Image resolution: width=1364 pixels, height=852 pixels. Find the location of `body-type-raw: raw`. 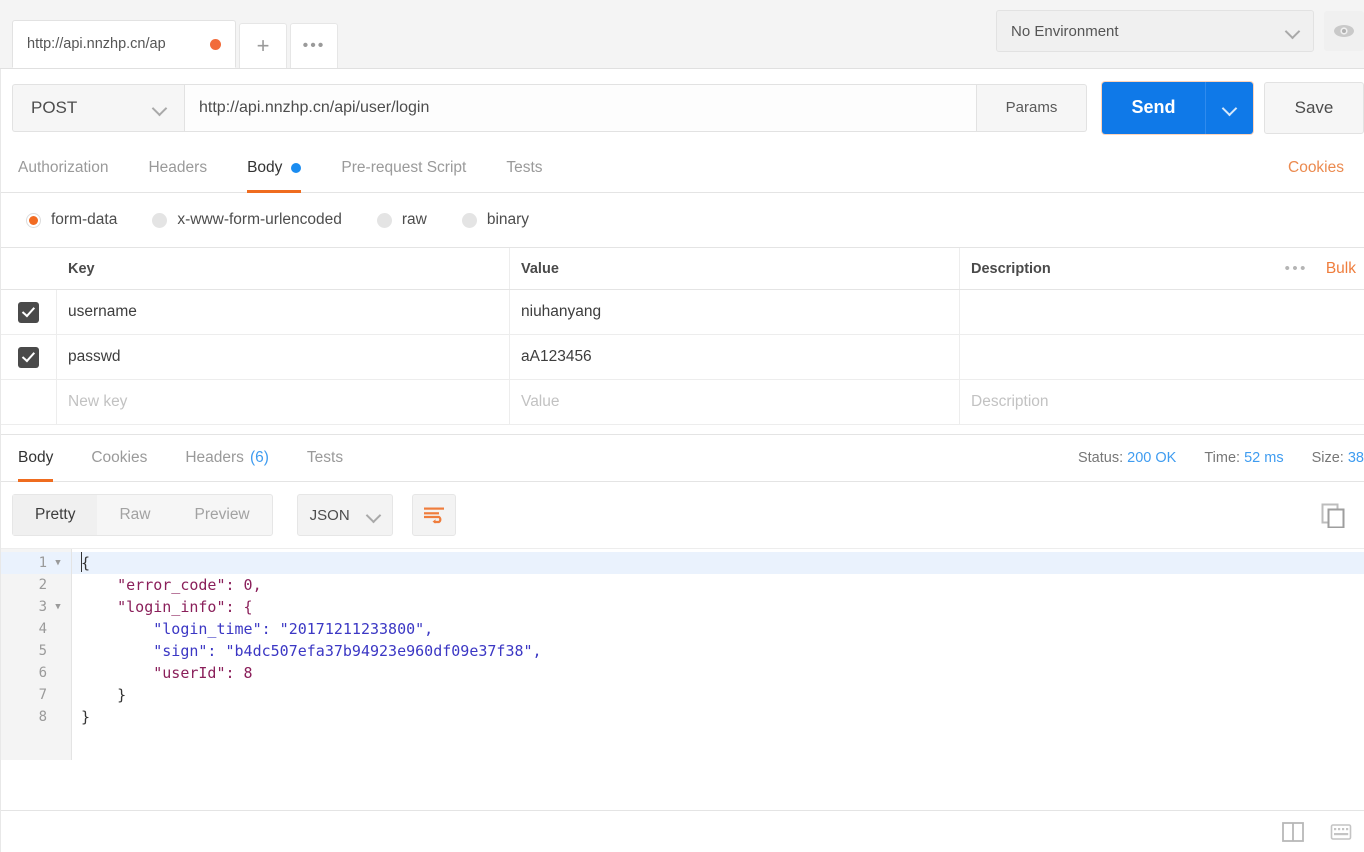

body-type-raw: raw is located at coordinates (401, 220).